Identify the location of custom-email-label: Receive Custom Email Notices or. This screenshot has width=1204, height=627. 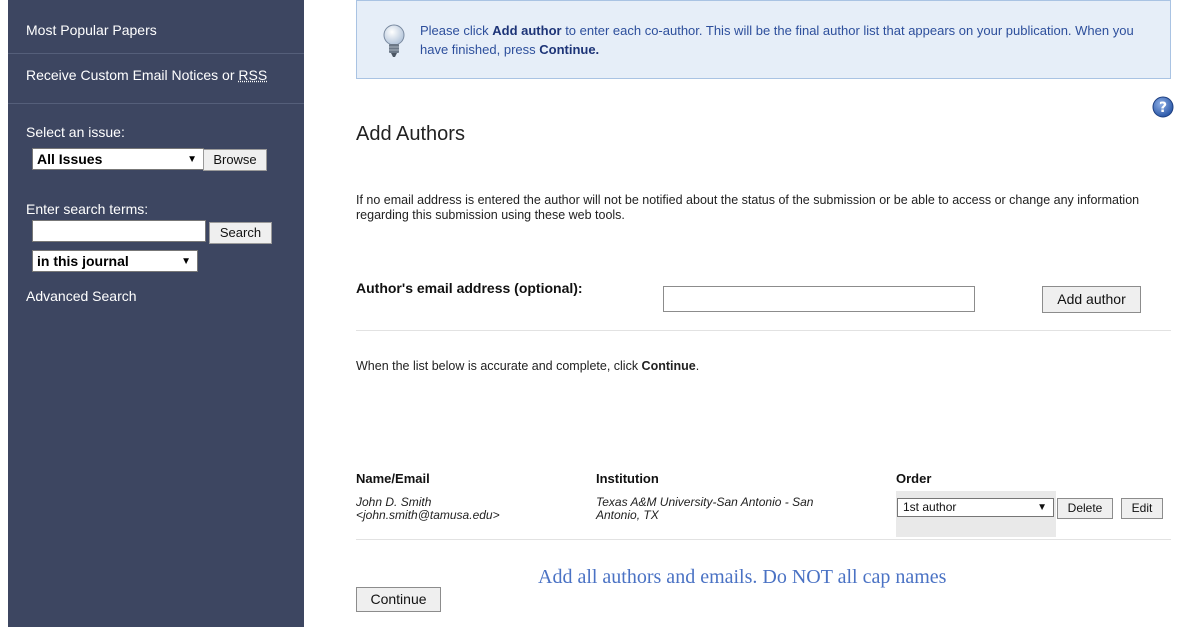
(132, 75).